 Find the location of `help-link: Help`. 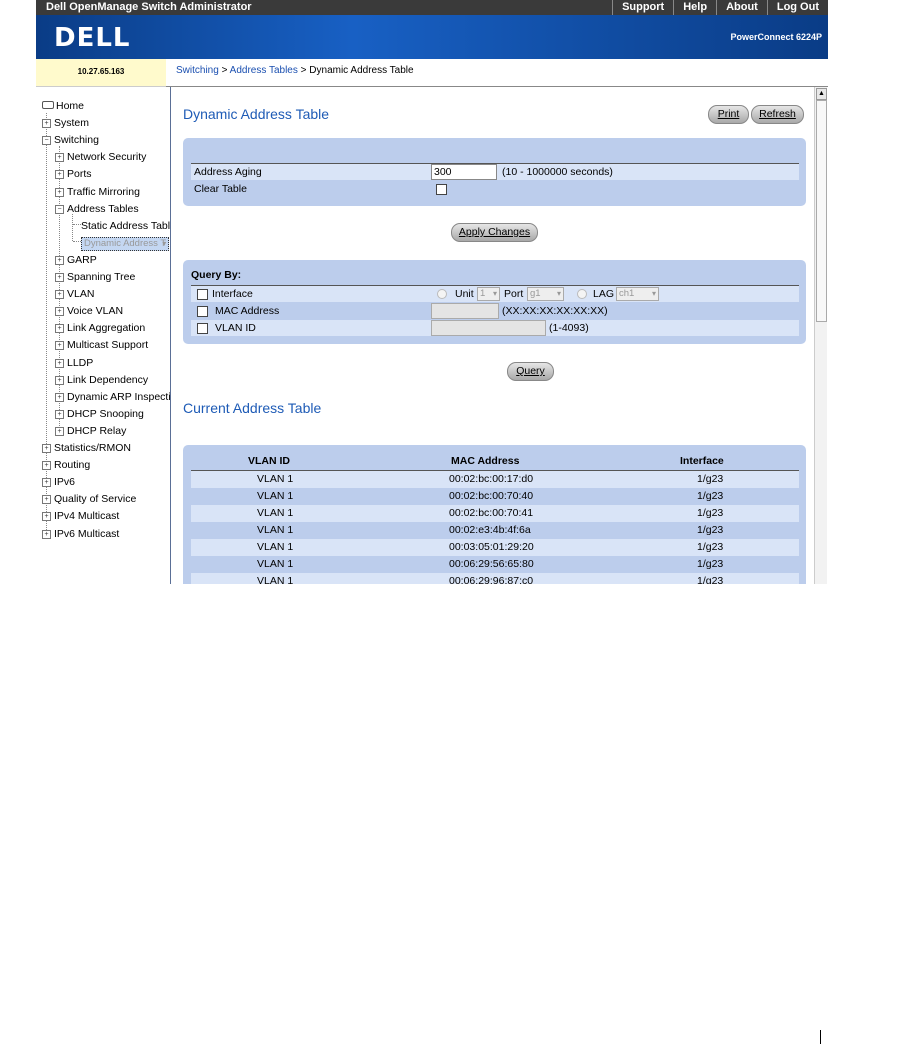

help-link: Help is located at coordinates (694, 7).